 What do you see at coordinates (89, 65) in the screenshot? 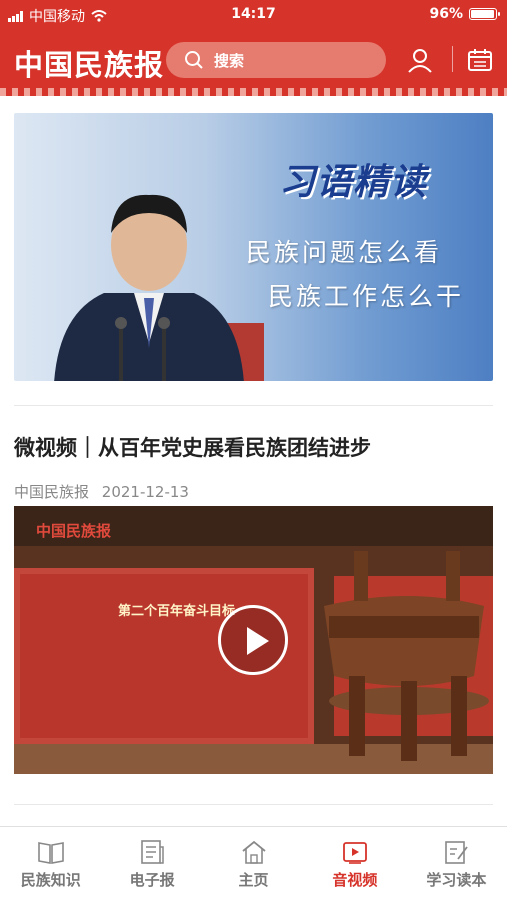
I see `app-logo: 中国民族报` at bounding box center [89, 65].